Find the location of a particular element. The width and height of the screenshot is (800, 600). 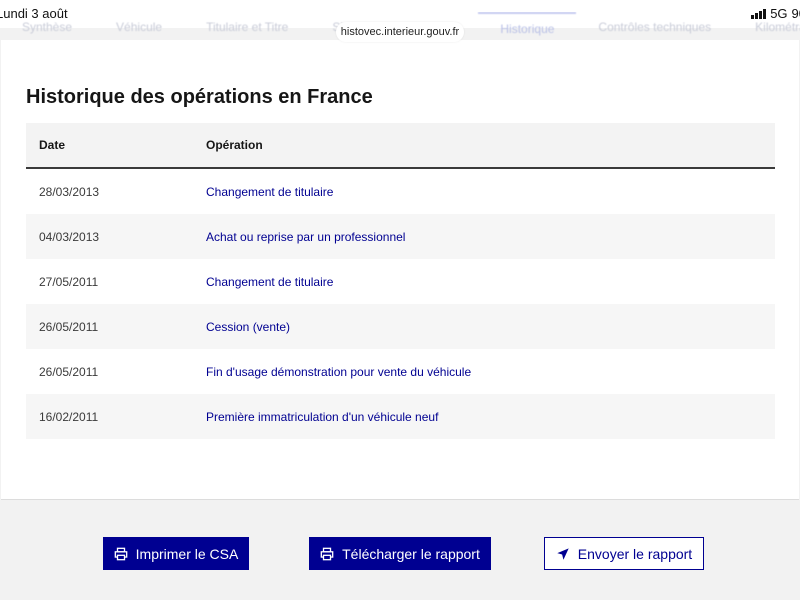

table-row: 26/05/2011 Cession (vente) is located at coordinates (400, 326).